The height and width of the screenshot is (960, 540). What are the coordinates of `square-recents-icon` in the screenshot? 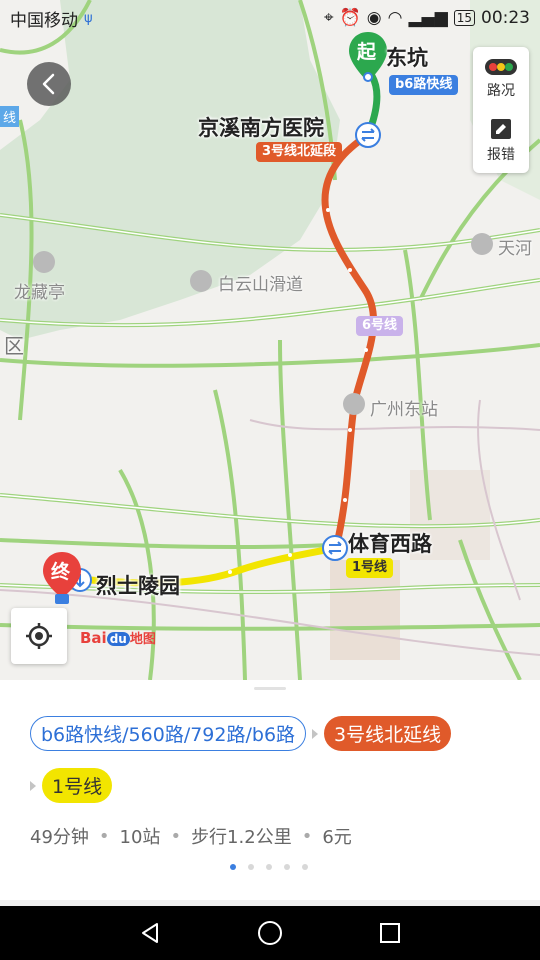 It's located at (390, 933).